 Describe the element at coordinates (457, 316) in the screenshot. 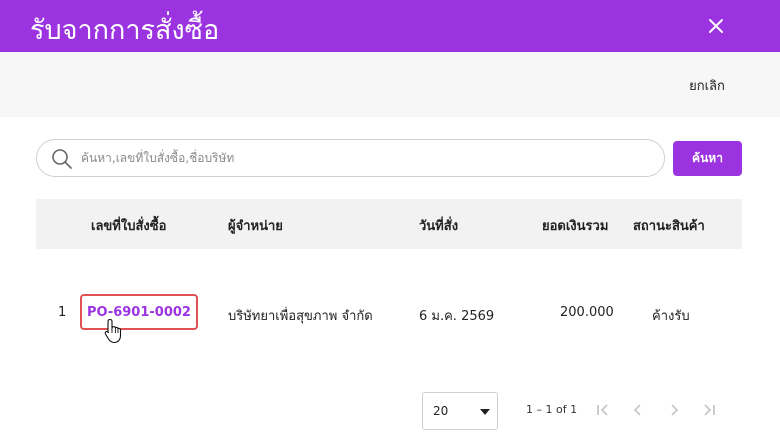

I see `row-order-date: 6 ม.ค. 2569` at that location.